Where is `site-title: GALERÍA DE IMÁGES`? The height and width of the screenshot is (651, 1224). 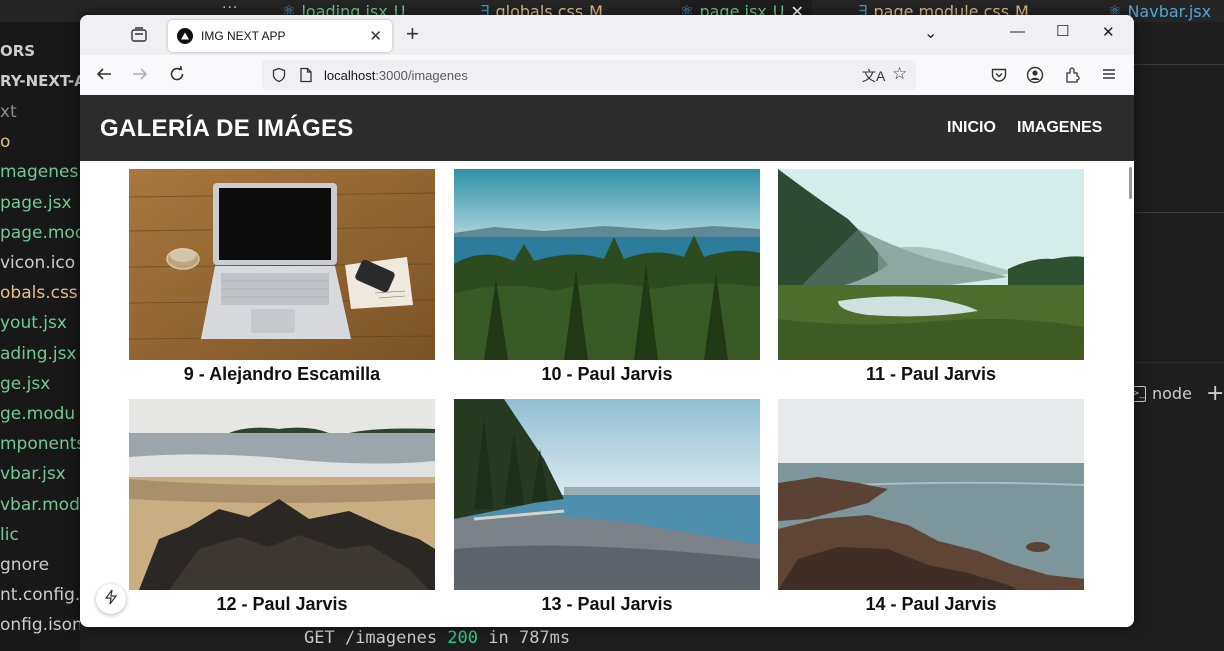 site-title: GALERÍA DE IMÁGES is located at coordinates (227, 128).